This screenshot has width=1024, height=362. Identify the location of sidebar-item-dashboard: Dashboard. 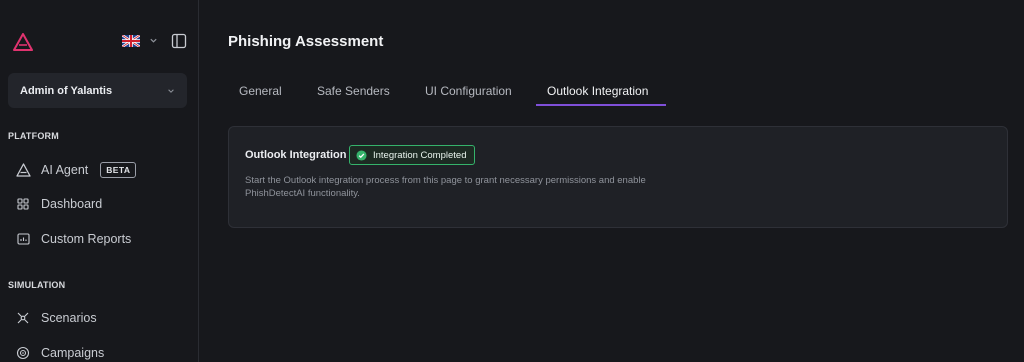
(58, 204).